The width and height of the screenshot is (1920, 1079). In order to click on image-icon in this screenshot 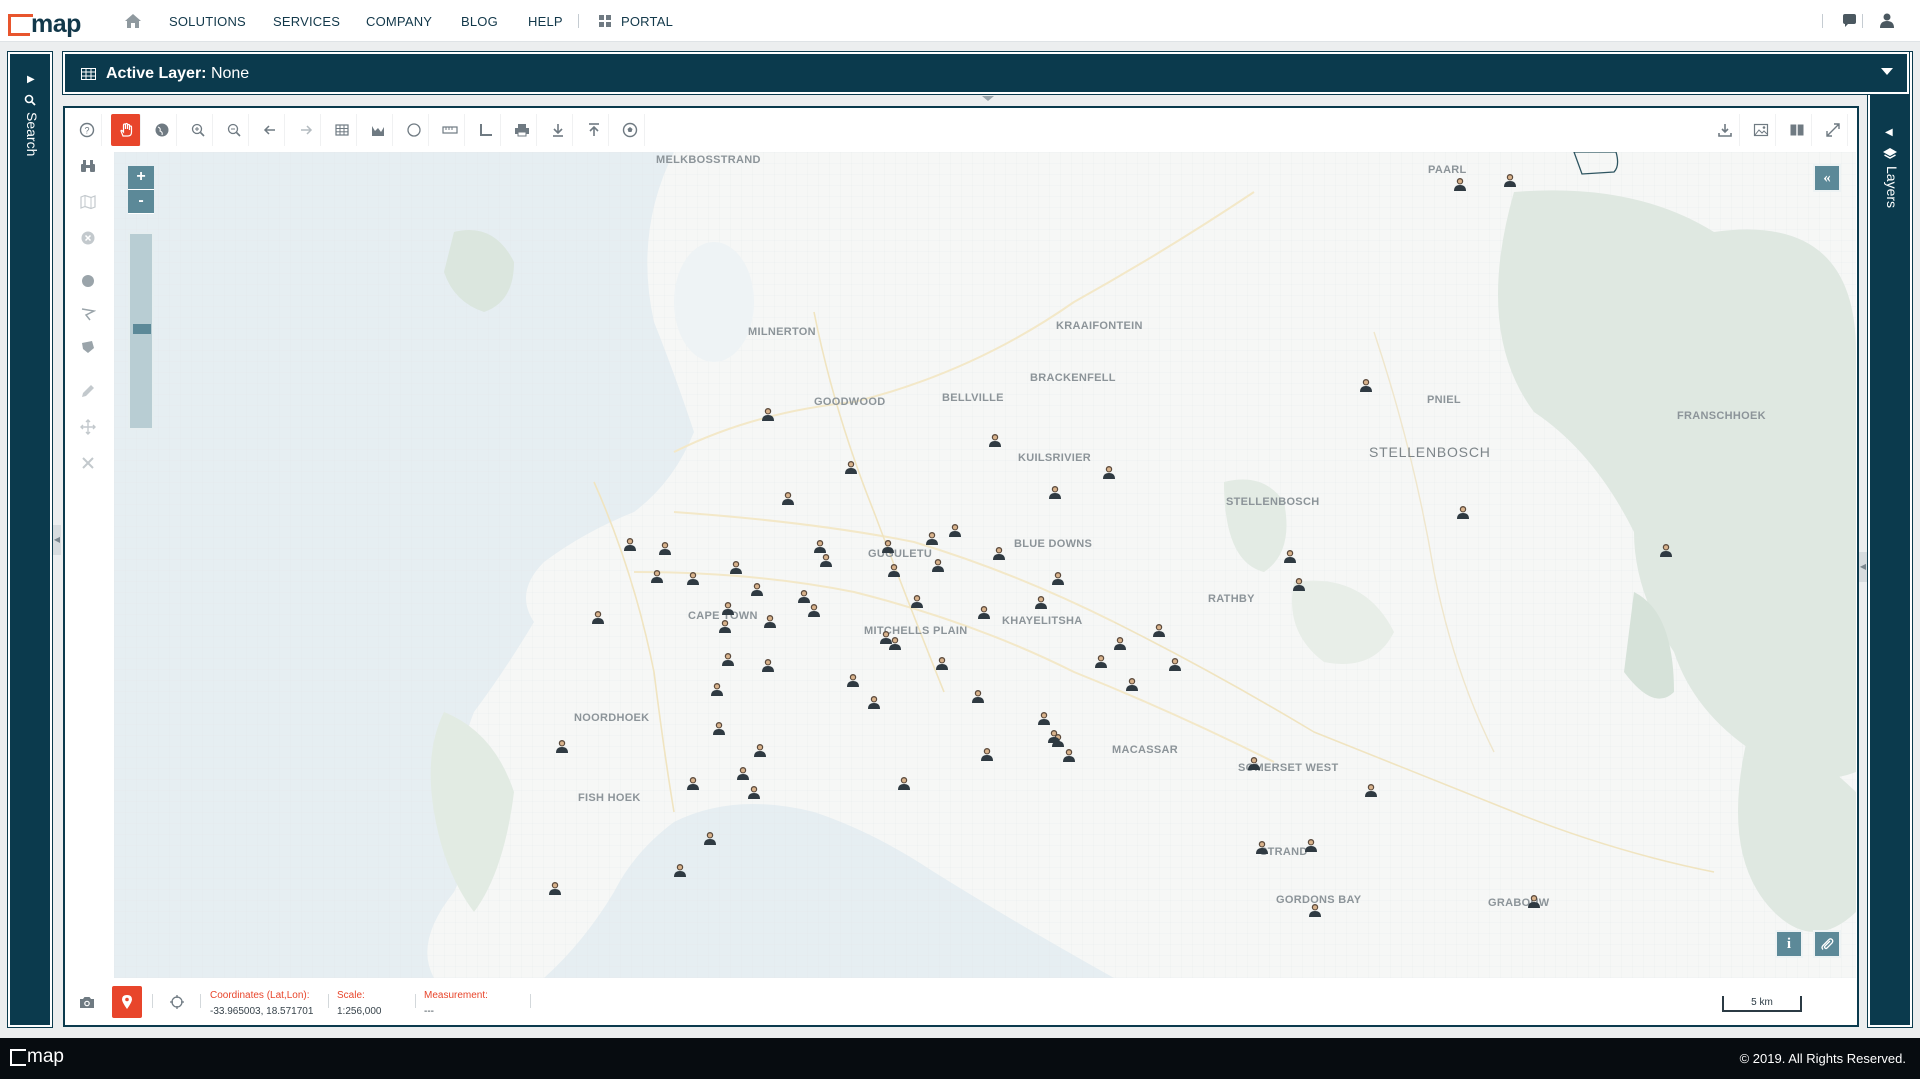, I will do `click(1761, 130)`.